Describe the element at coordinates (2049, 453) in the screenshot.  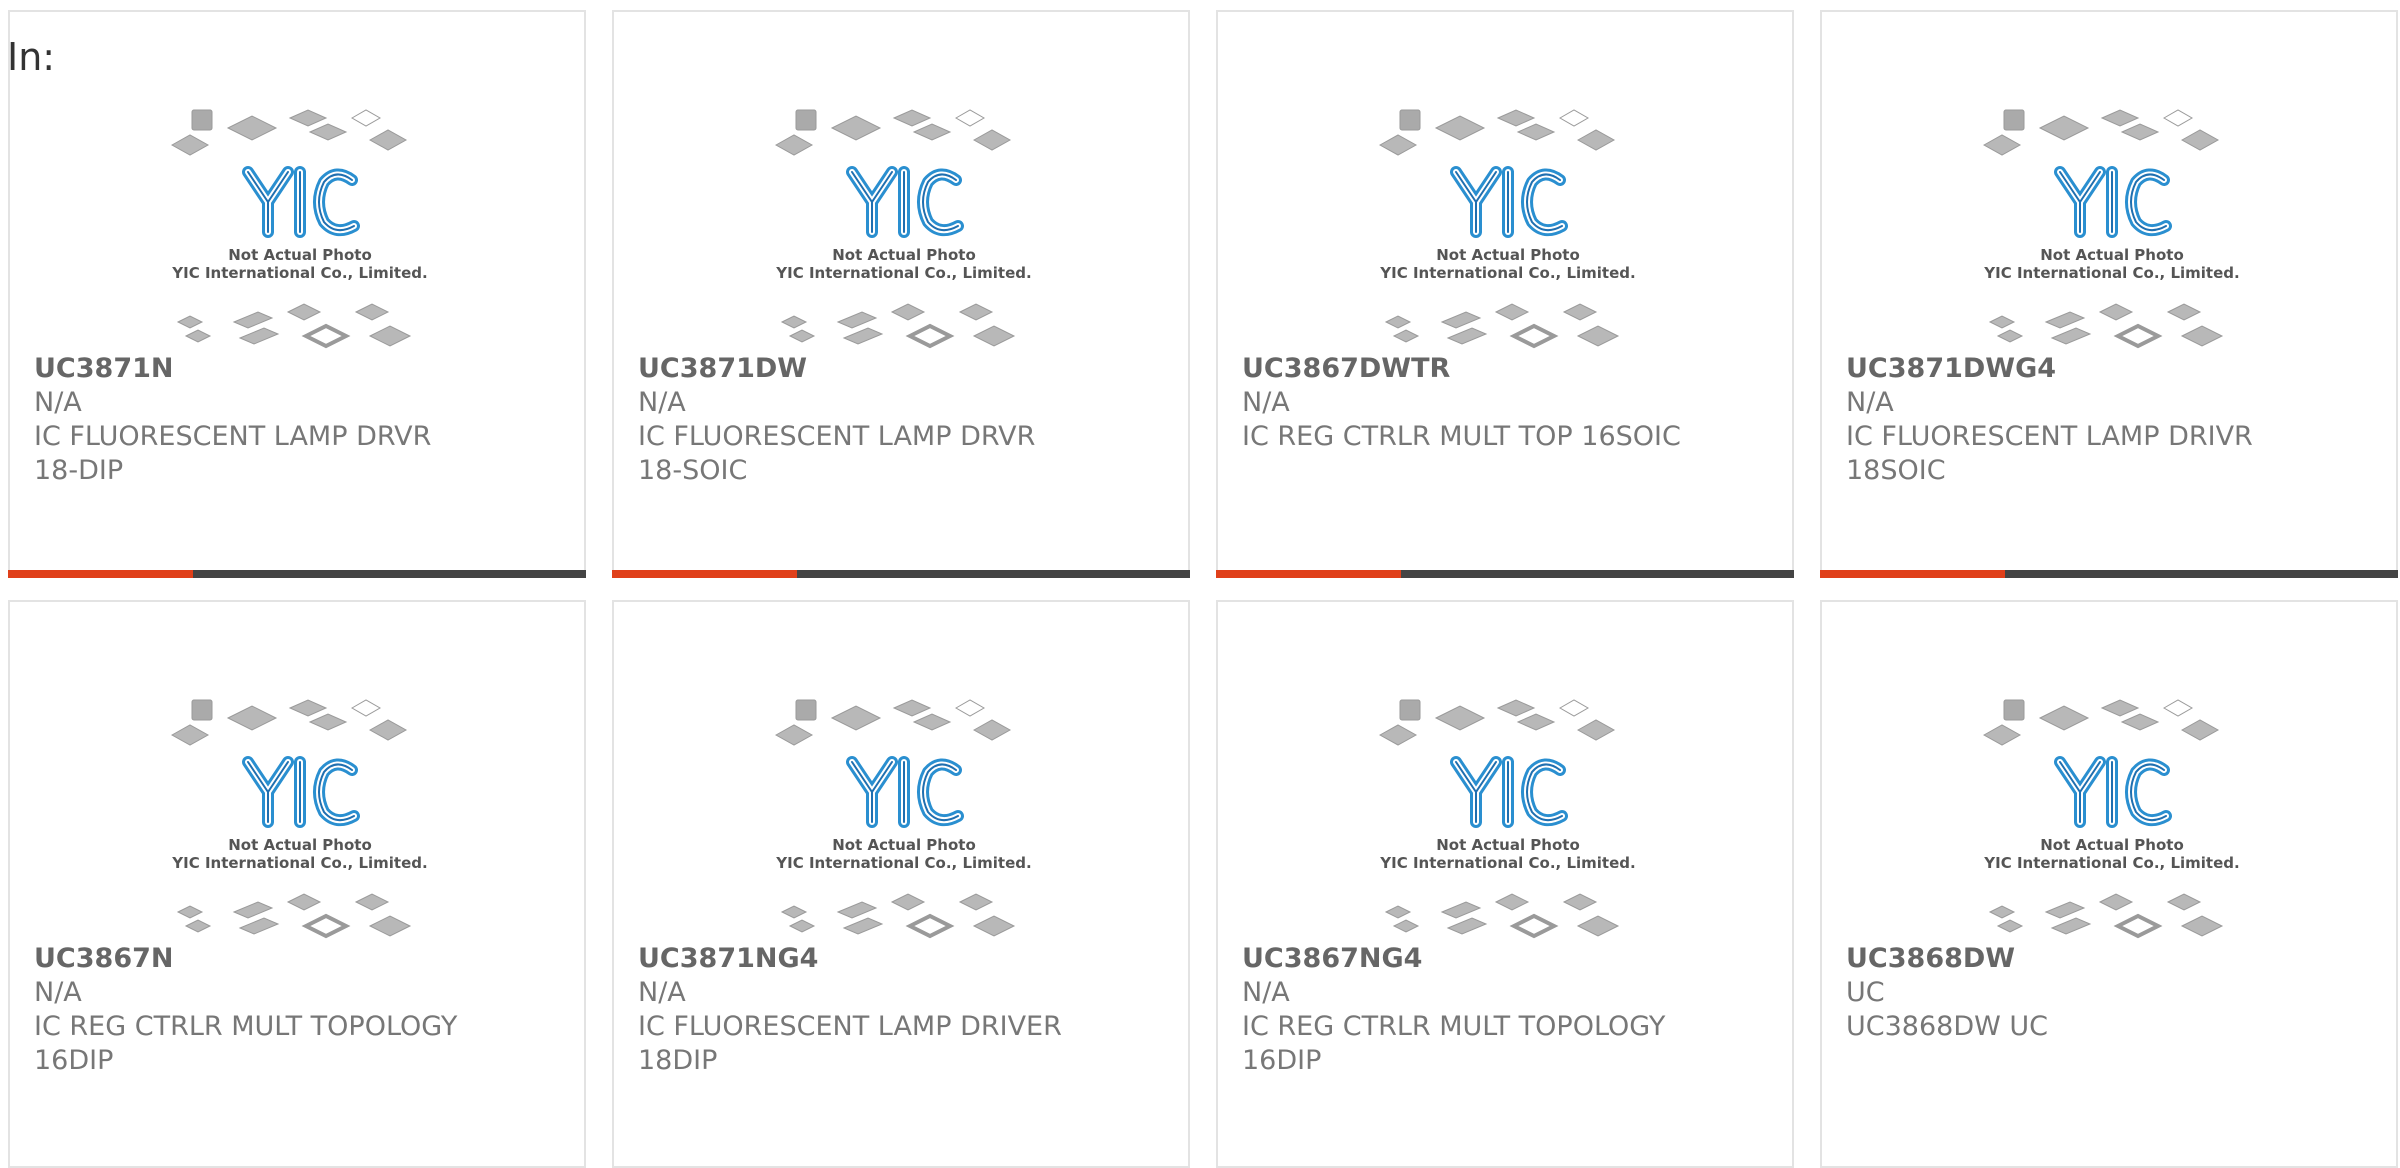
I see `product-description: IC FLUORESCENT LAMP DRIVR 18SOIC` at that location.